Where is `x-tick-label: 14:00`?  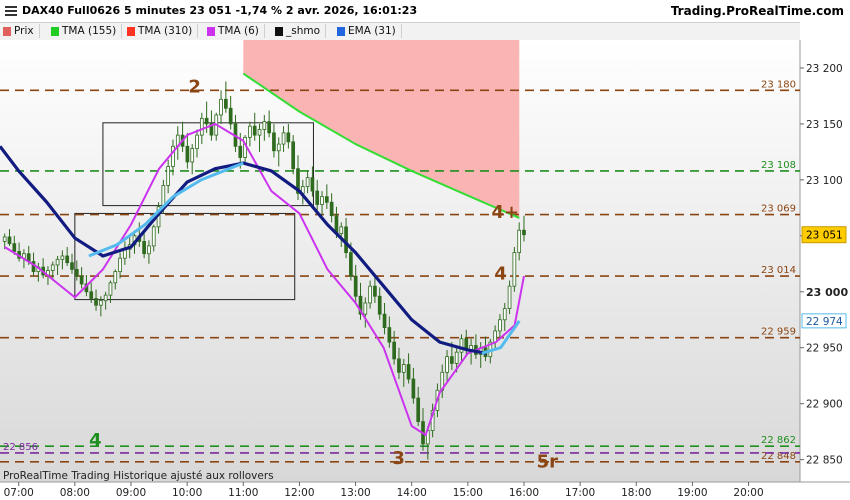 x-tick-label: 14:00 is located at coordinates (412, 493).